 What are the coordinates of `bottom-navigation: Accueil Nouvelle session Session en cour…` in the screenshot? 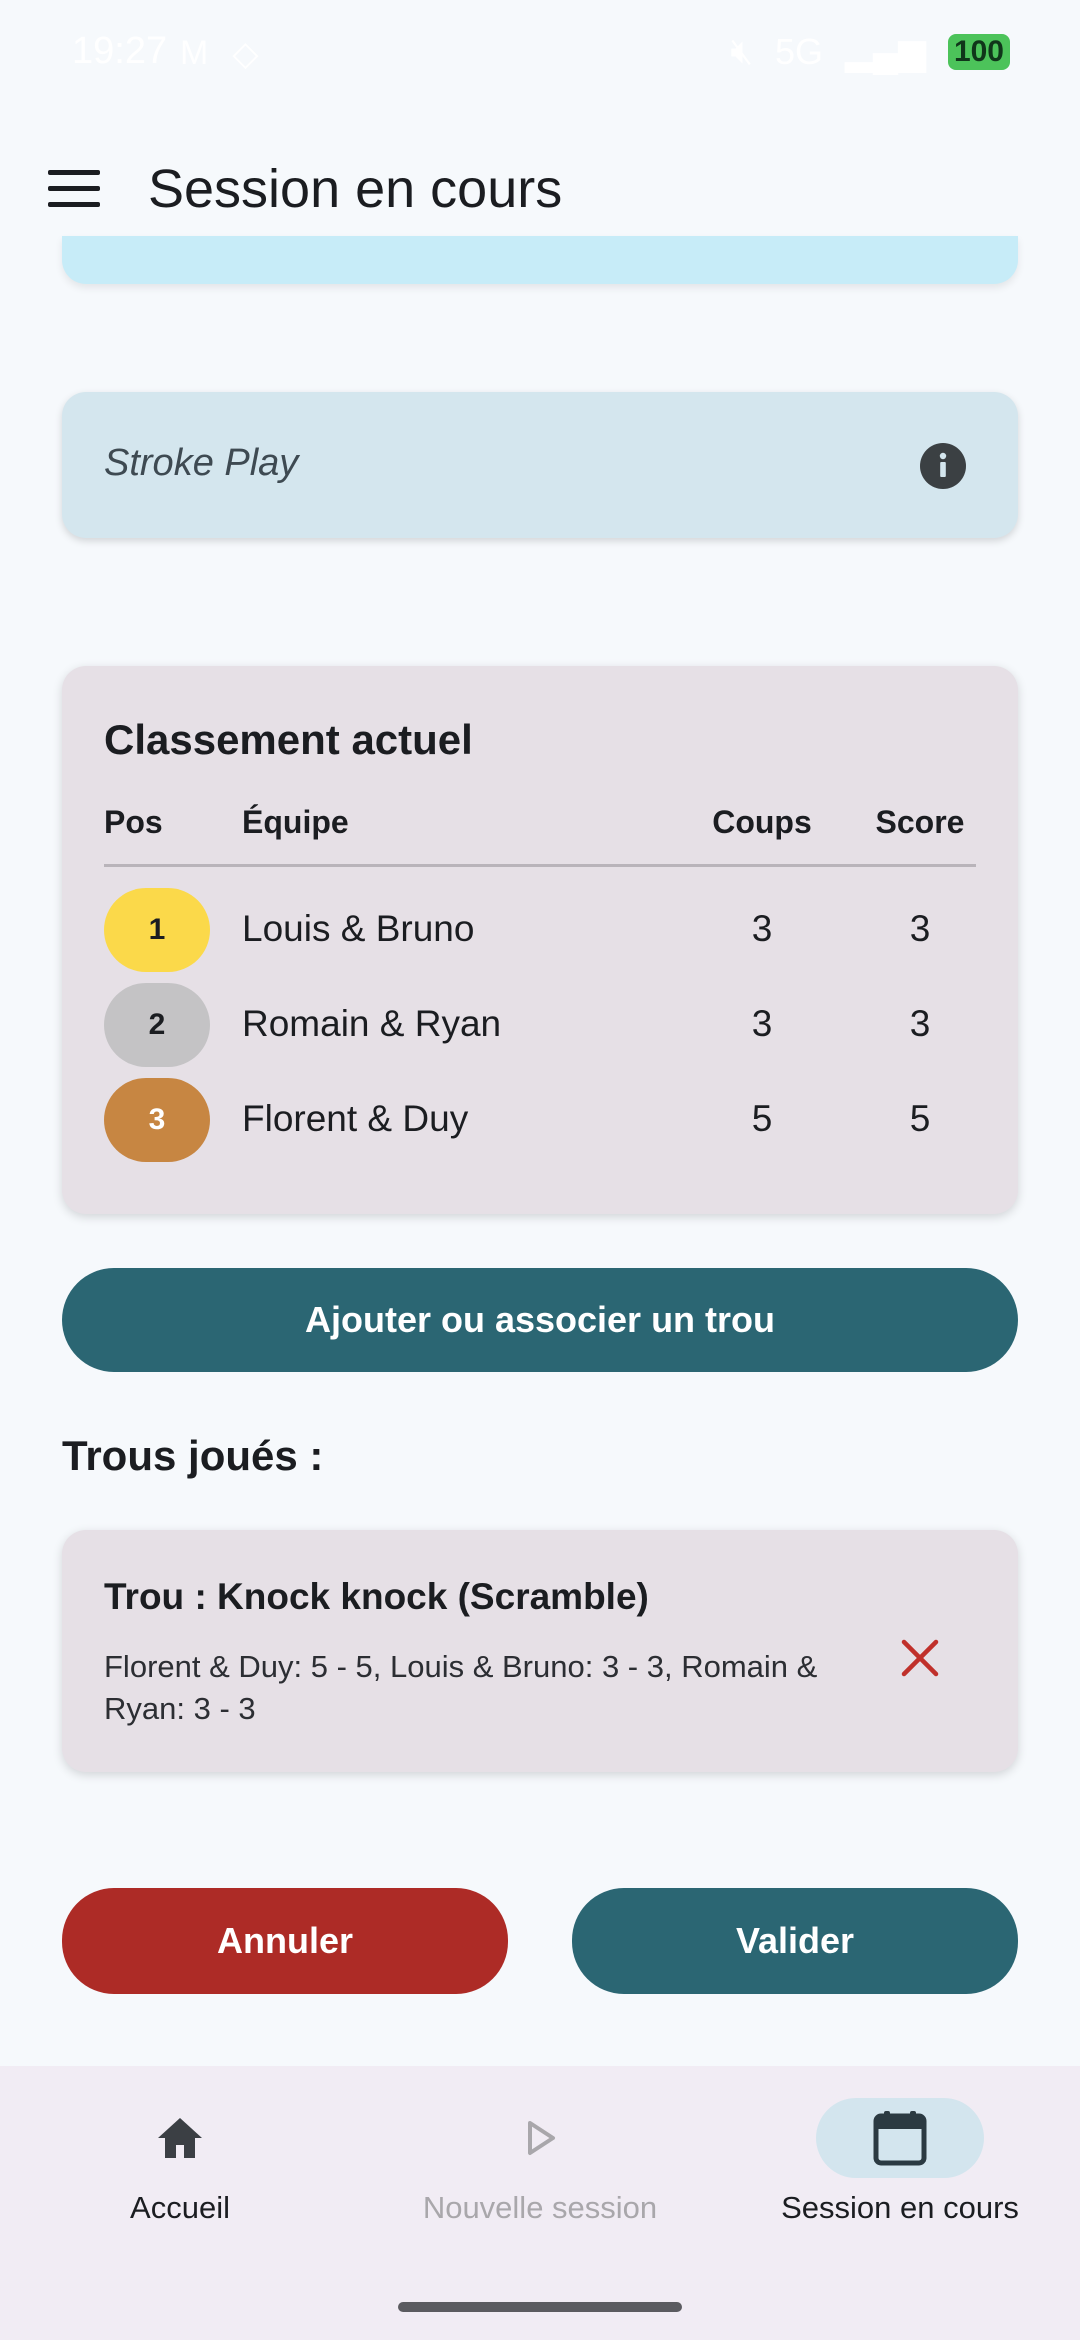 It's located at (540, 2203).